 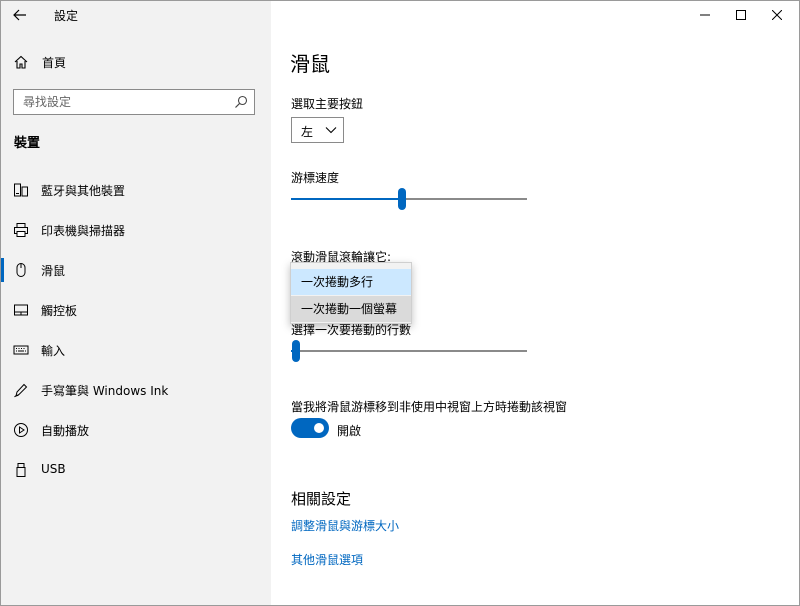 I want to click on pen-icon, so click(x=21, y=390).